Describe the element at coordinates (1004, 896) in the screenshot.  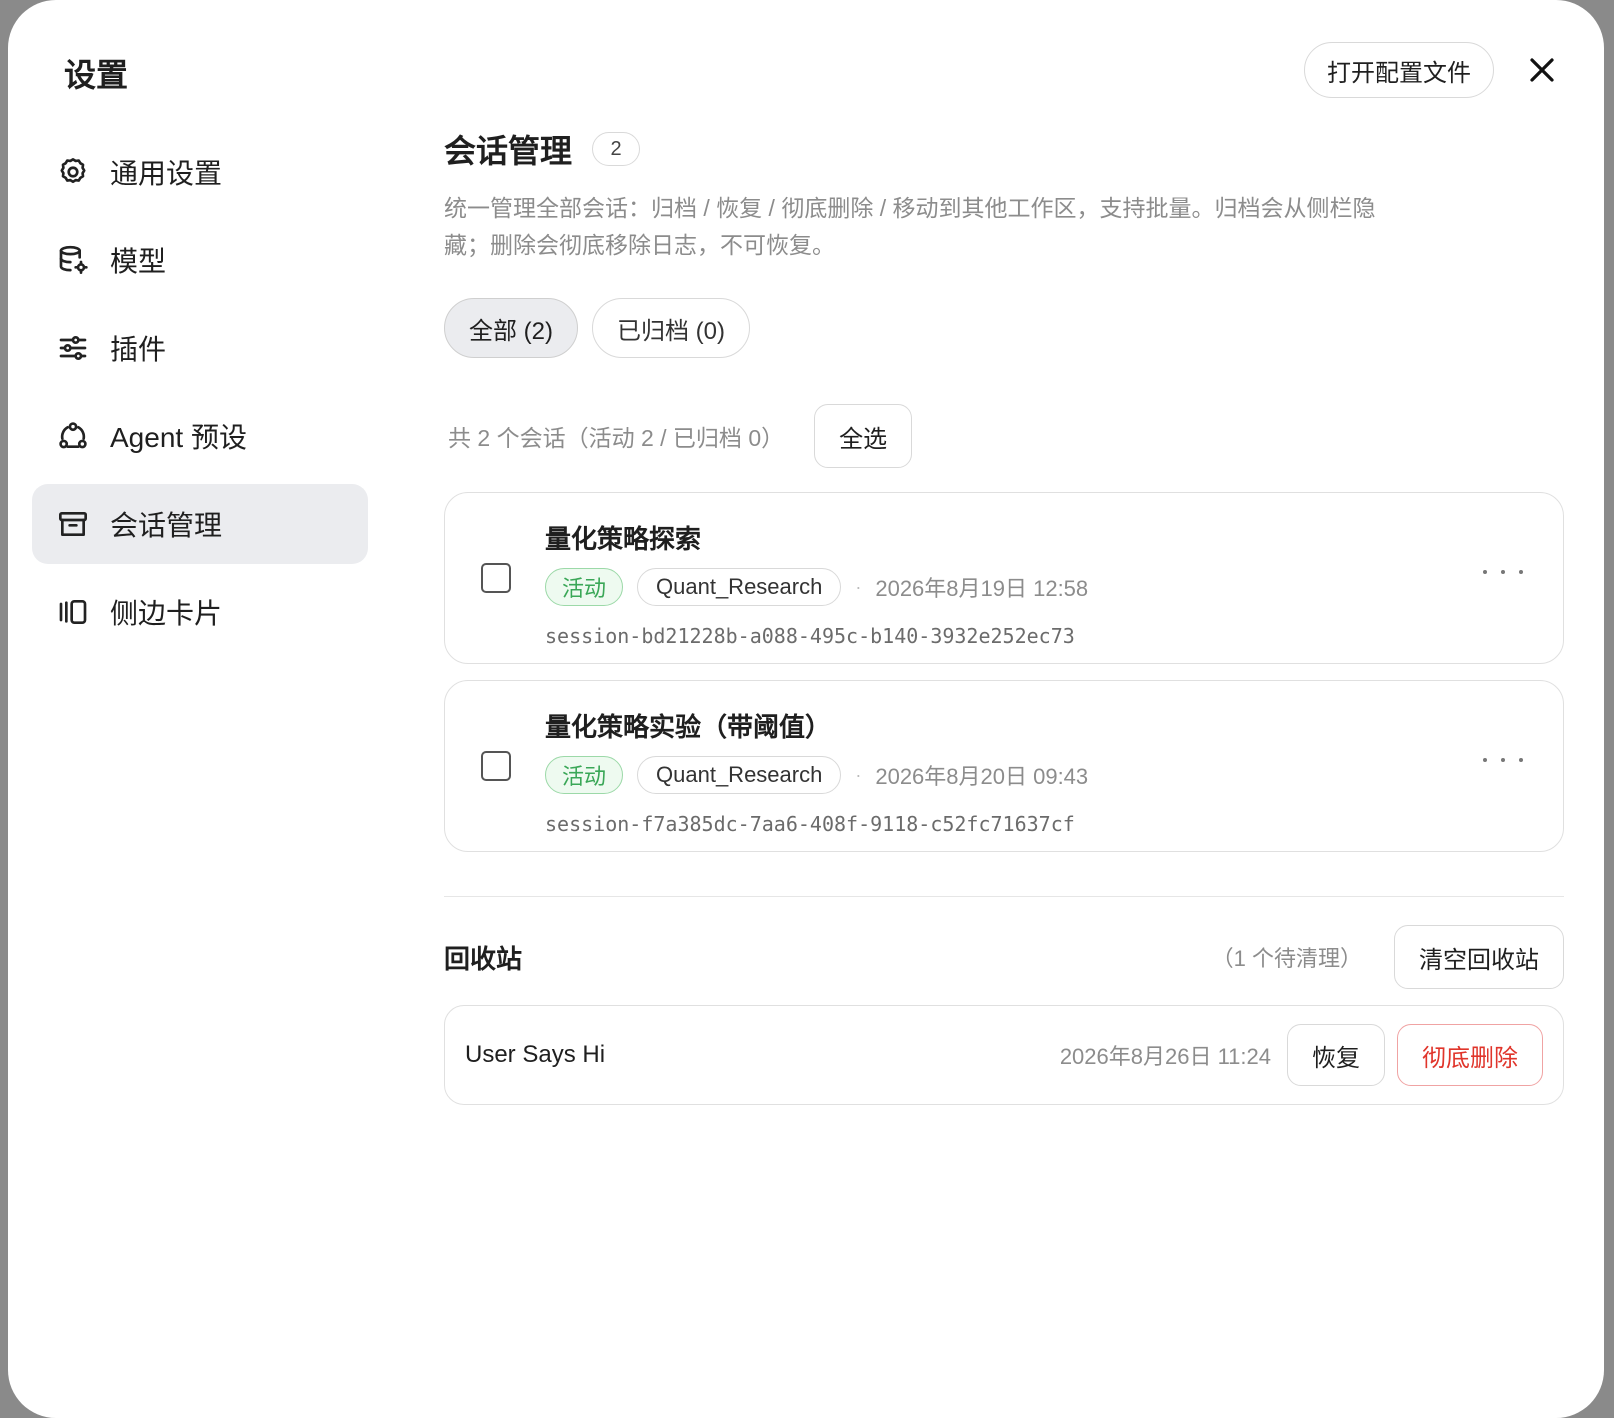
I see `section-divider` at that location.